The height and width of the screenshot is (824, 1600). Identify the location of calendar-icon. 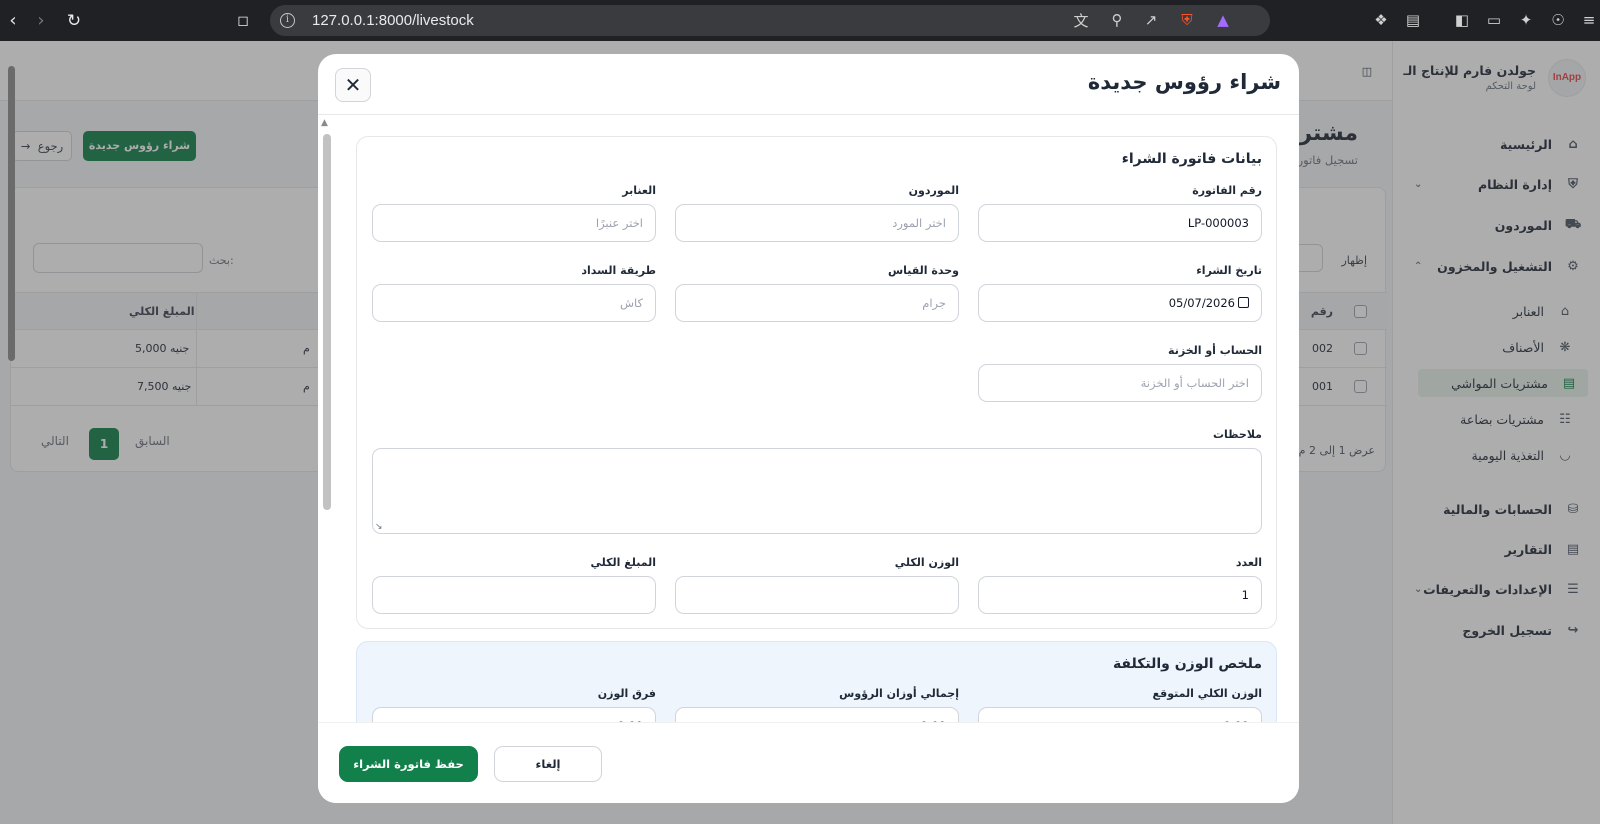
(1243, 302).